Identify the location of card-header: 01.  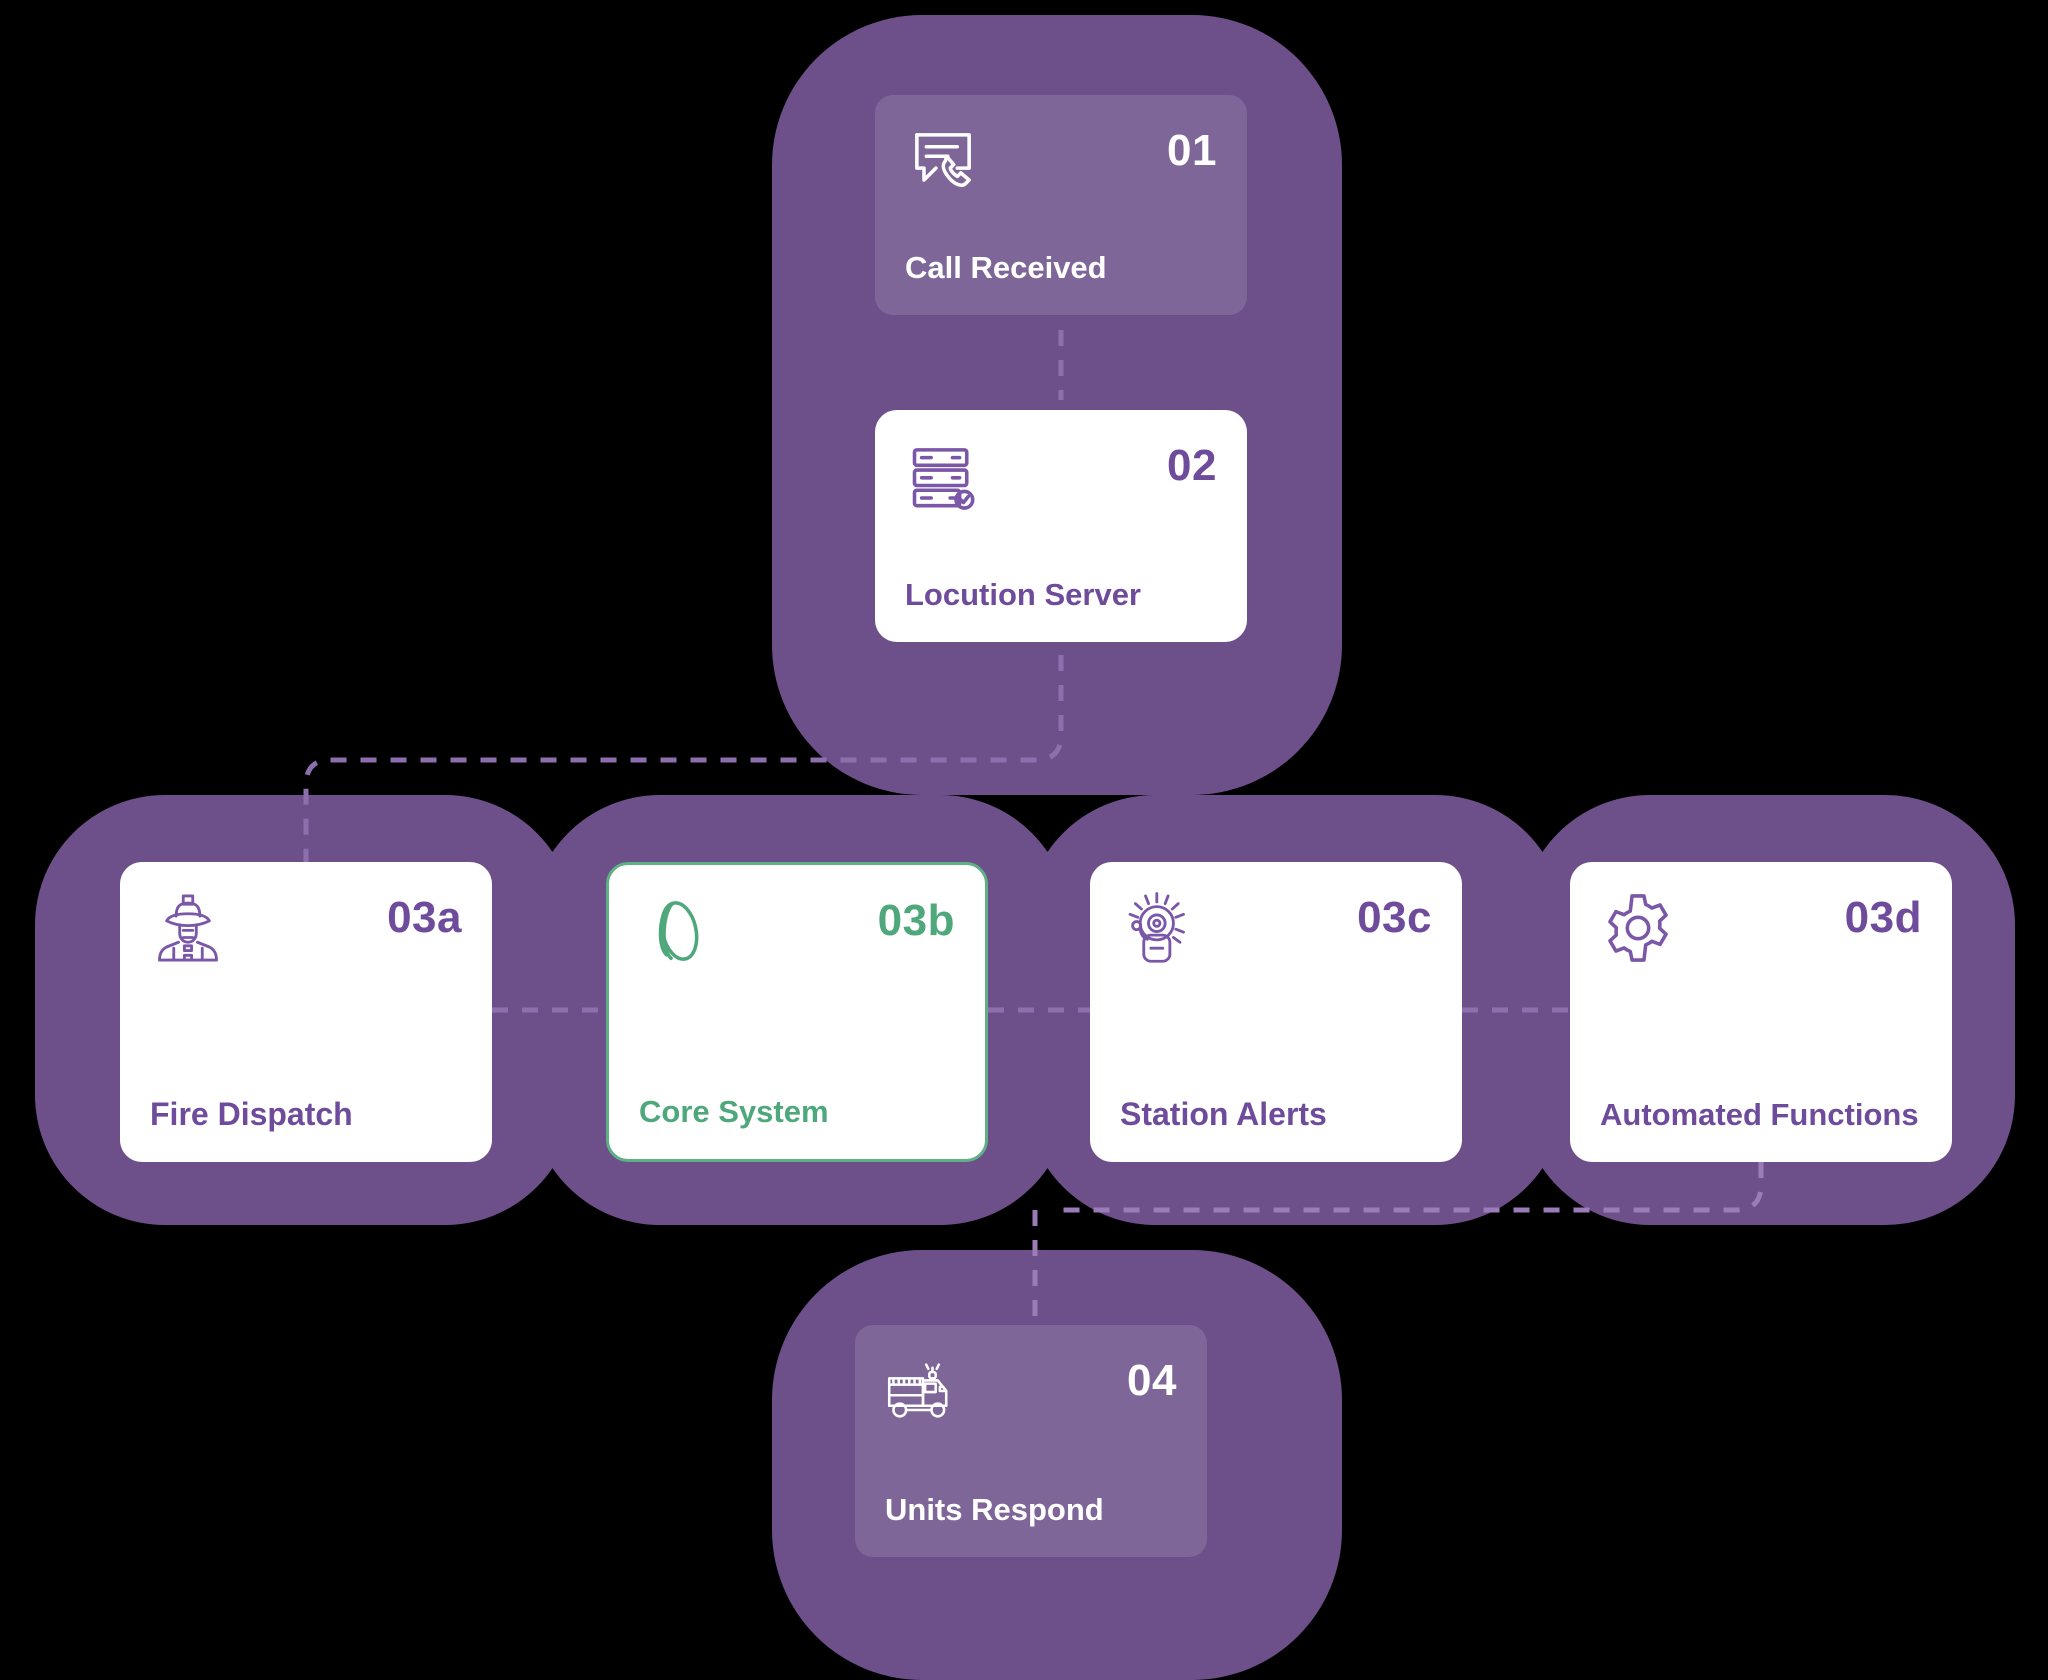
(1061, 161).